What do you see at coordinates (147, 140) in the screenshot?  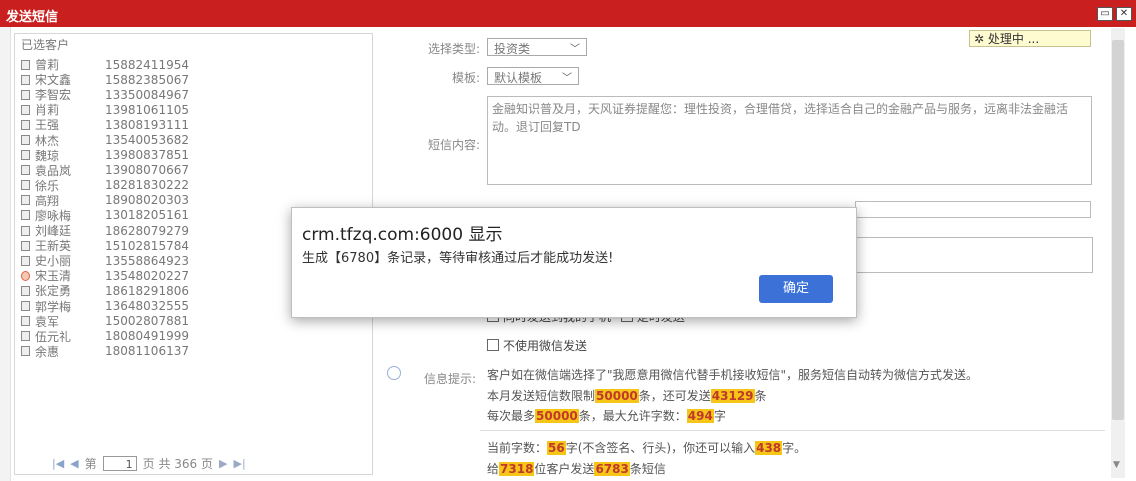 I see `customer-phone: 13540053682` at bounding box center [147, 140].